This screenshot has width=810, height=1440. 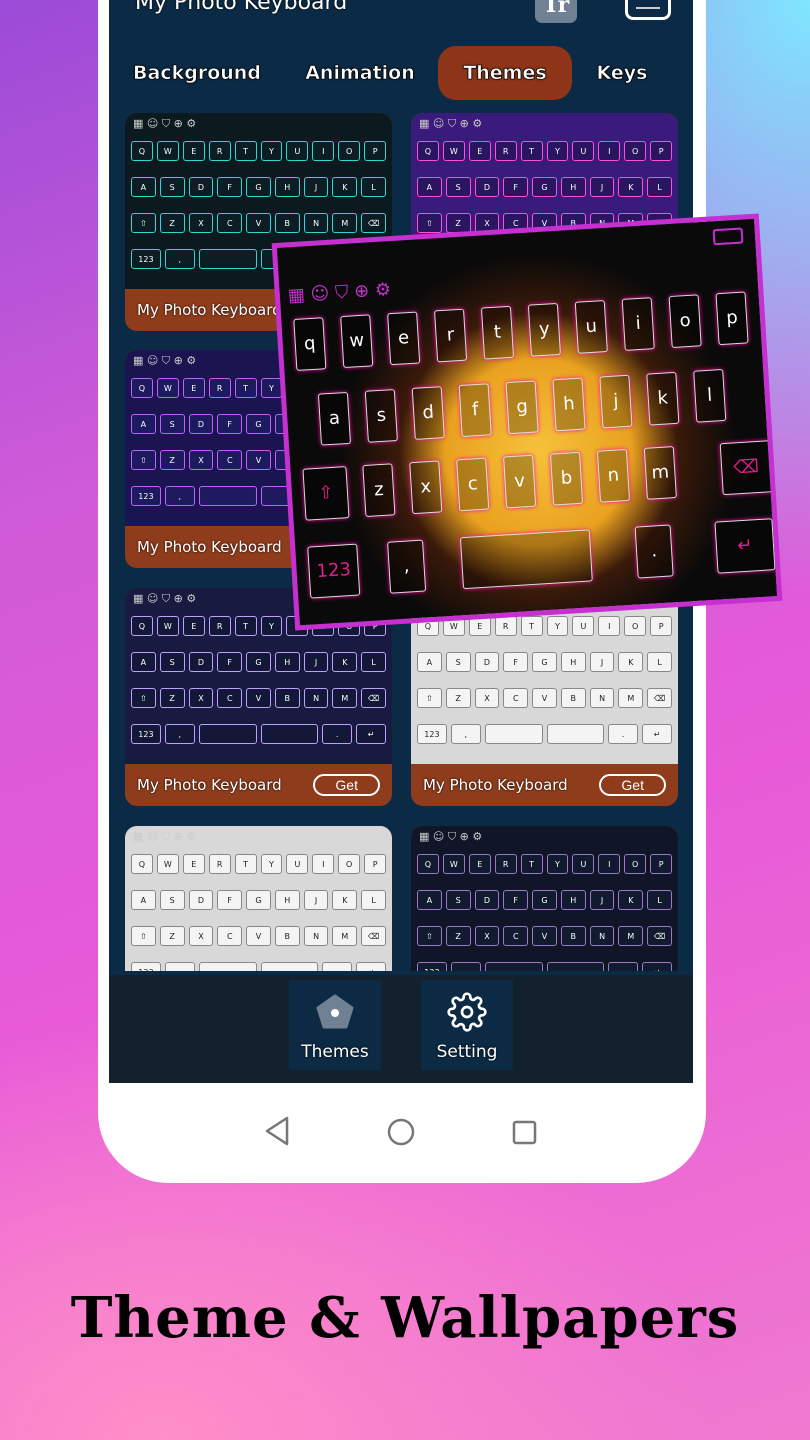 I want to click on recents-icon, so click(x=525, y=1133).